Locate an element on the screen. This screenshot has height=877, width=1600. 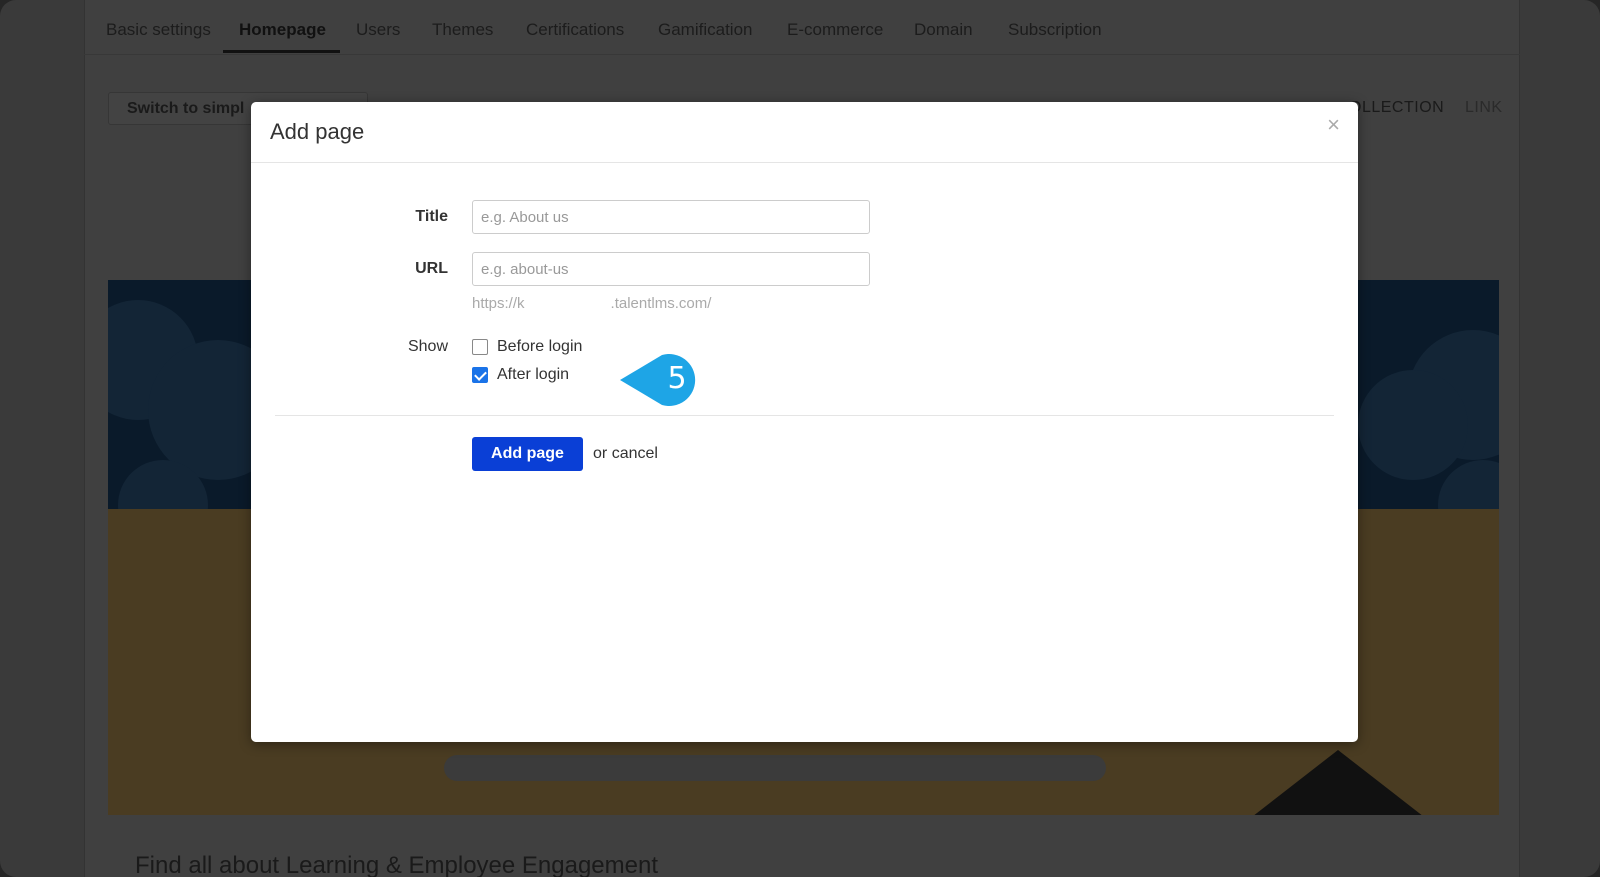
tab-homepage: Homepage is located at coordinates (282, 30).